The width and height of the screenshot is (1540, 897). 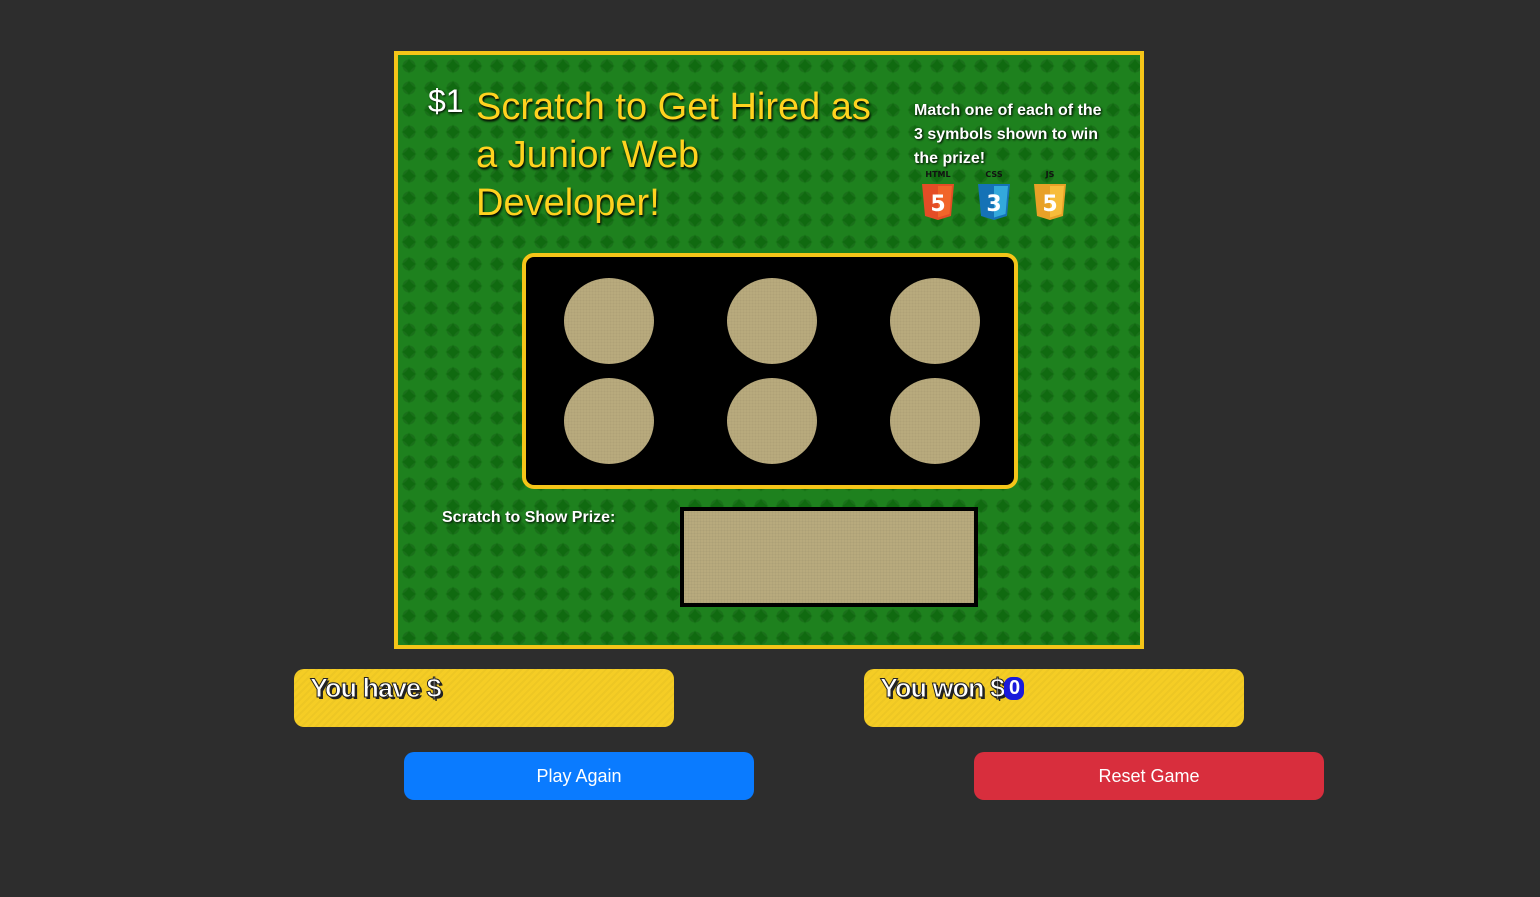 What do you see at coordinates (1050, 174) in the screenshot?
I see `symbol-label: JS` at bounding box center [1050, 174].